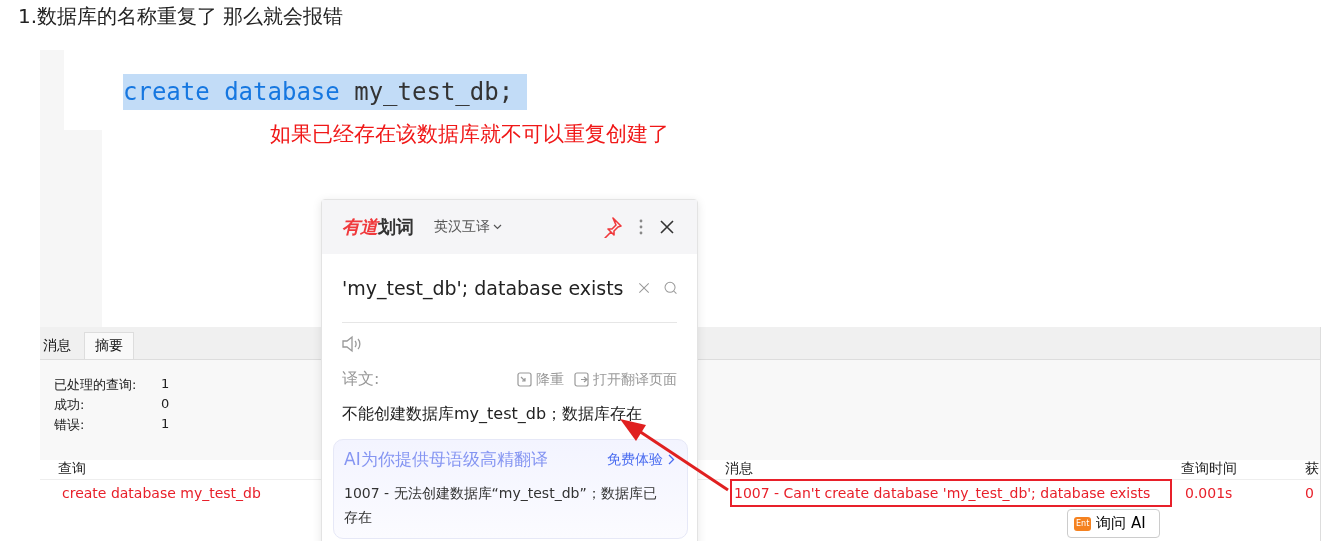 The width and height of the screenshot is (1325, 541). What do you see at coordinates (60, 345) in the screenshot?
I see `tab: 消息` at bounding box center [60, 345].